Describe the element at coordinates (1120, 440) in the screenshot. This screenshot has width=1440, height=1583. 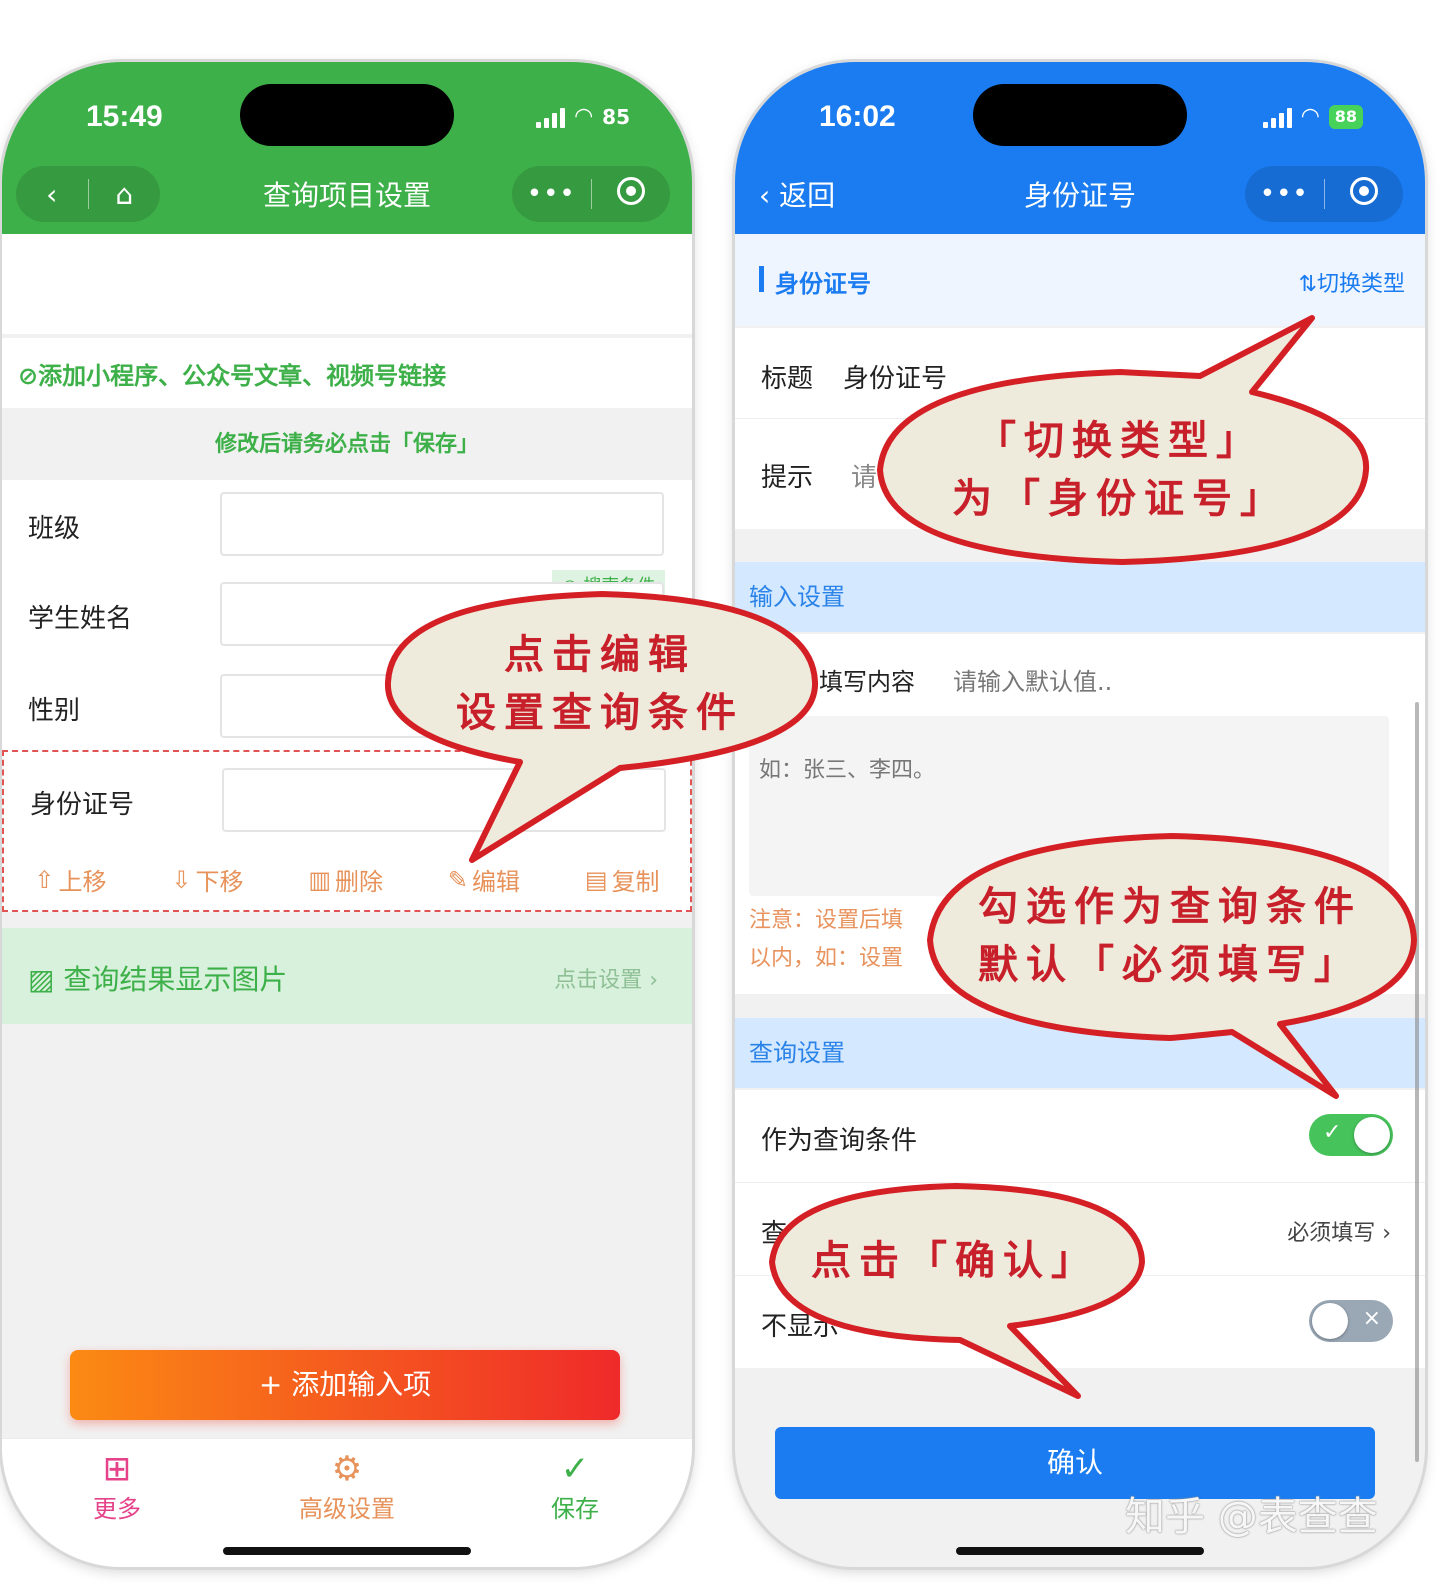
I see `callout-line: 「切换类型」` at that location.